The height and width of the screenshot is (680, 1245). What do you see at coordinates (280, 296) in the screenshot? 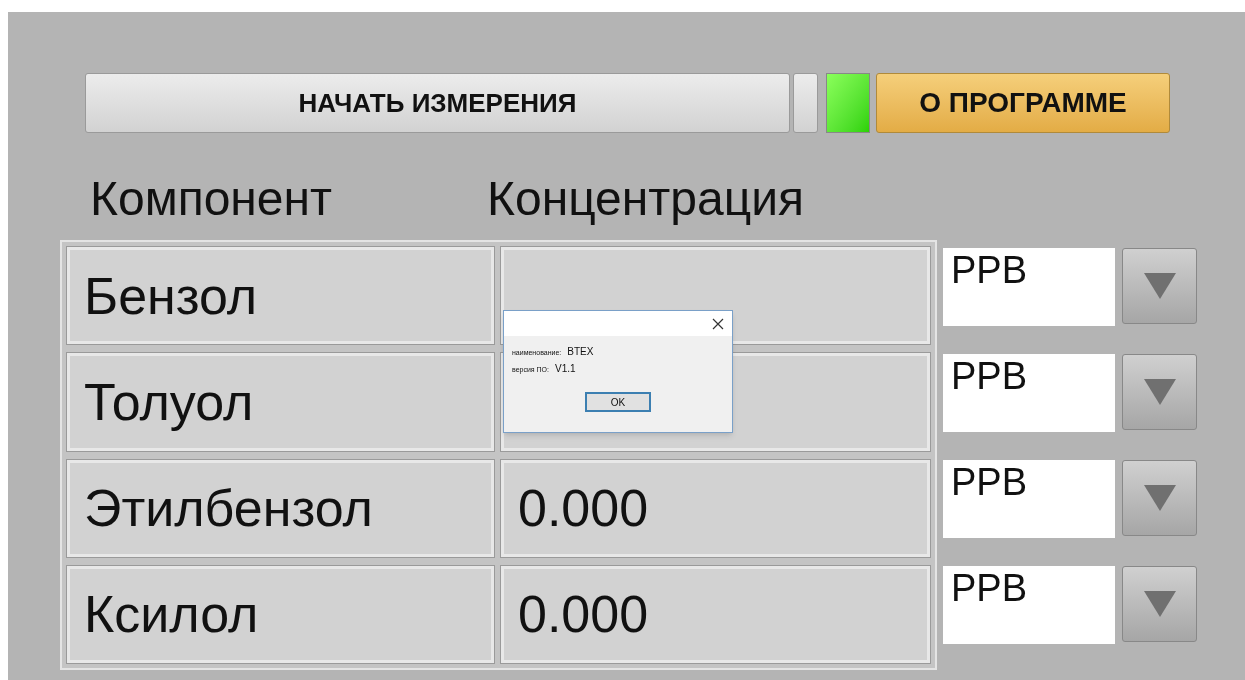
I see `table-cell: Бензол` at bounding box center [280, 296].